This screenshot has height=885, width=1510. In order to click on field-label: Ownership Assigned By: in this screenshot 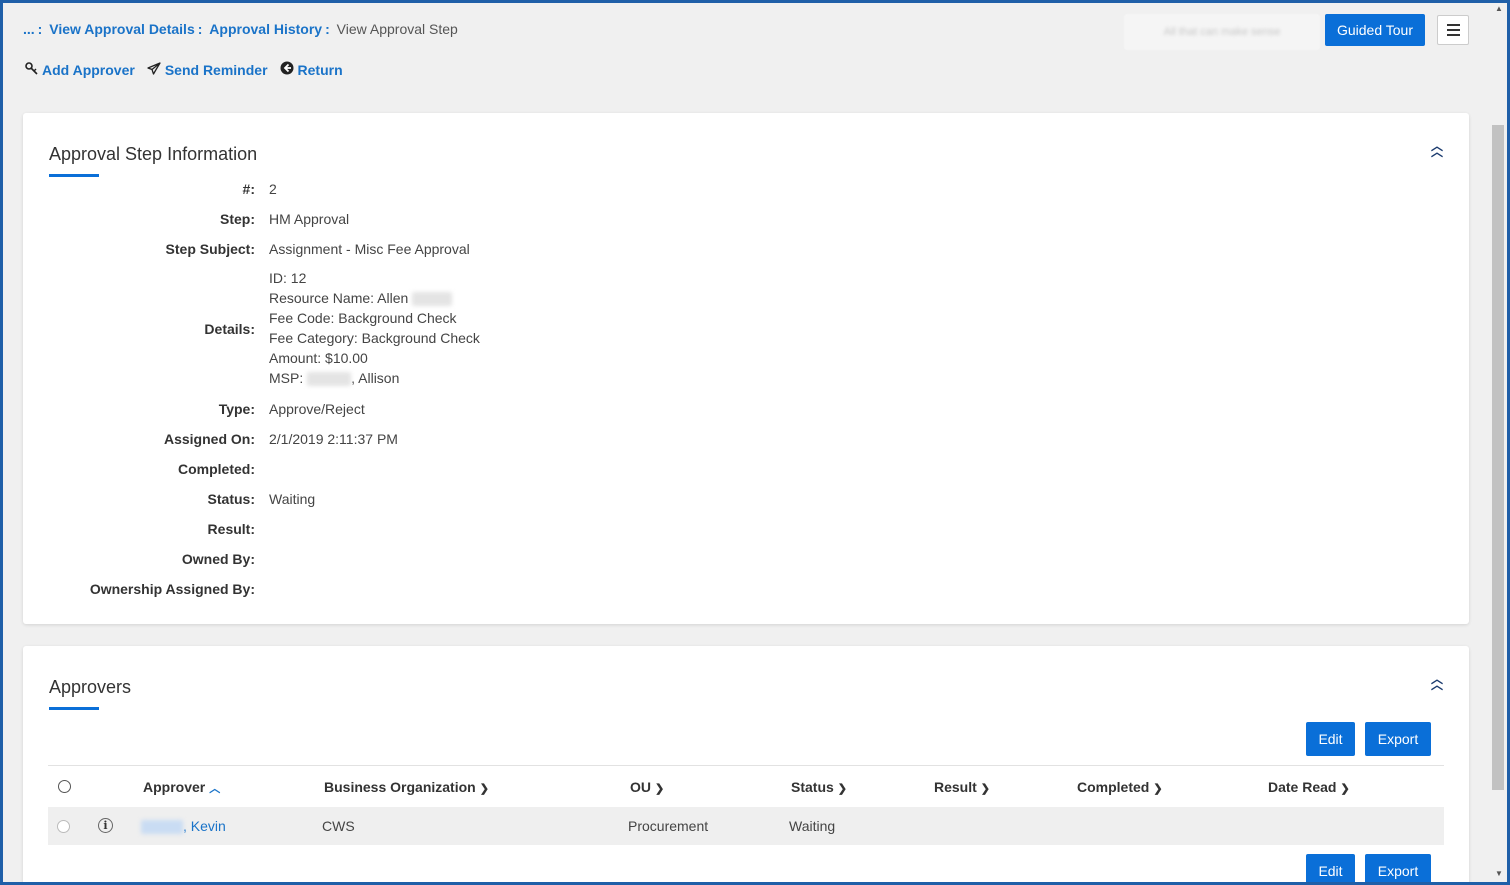, I will do `click(172, 589)`.